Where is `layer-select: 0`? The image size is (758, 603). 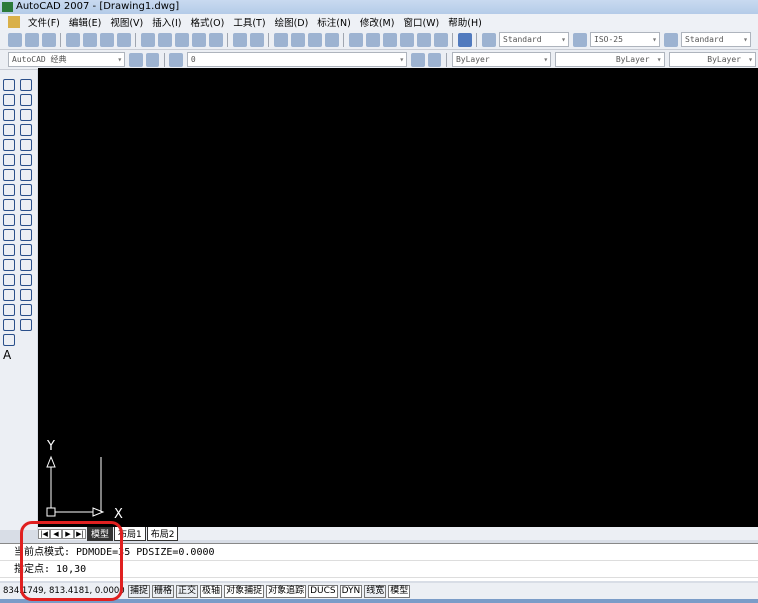
layer-select: 0 is located at coordinates (297, 59).